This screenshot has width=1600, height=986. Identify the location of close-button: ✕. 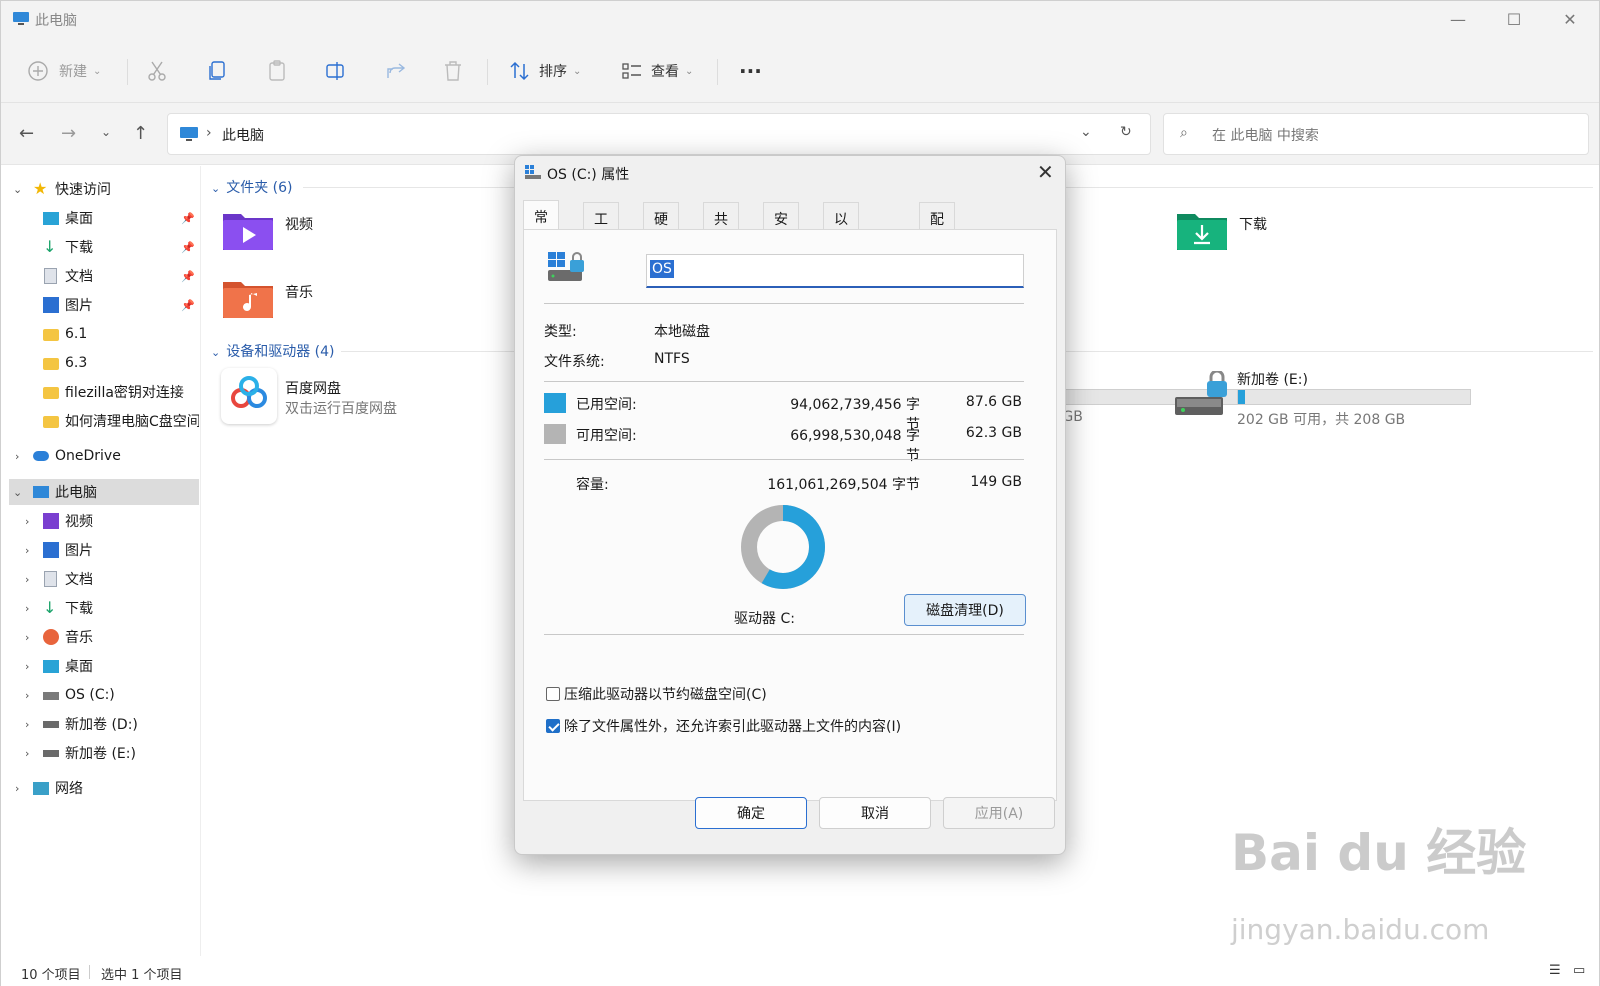
(1570, 19).